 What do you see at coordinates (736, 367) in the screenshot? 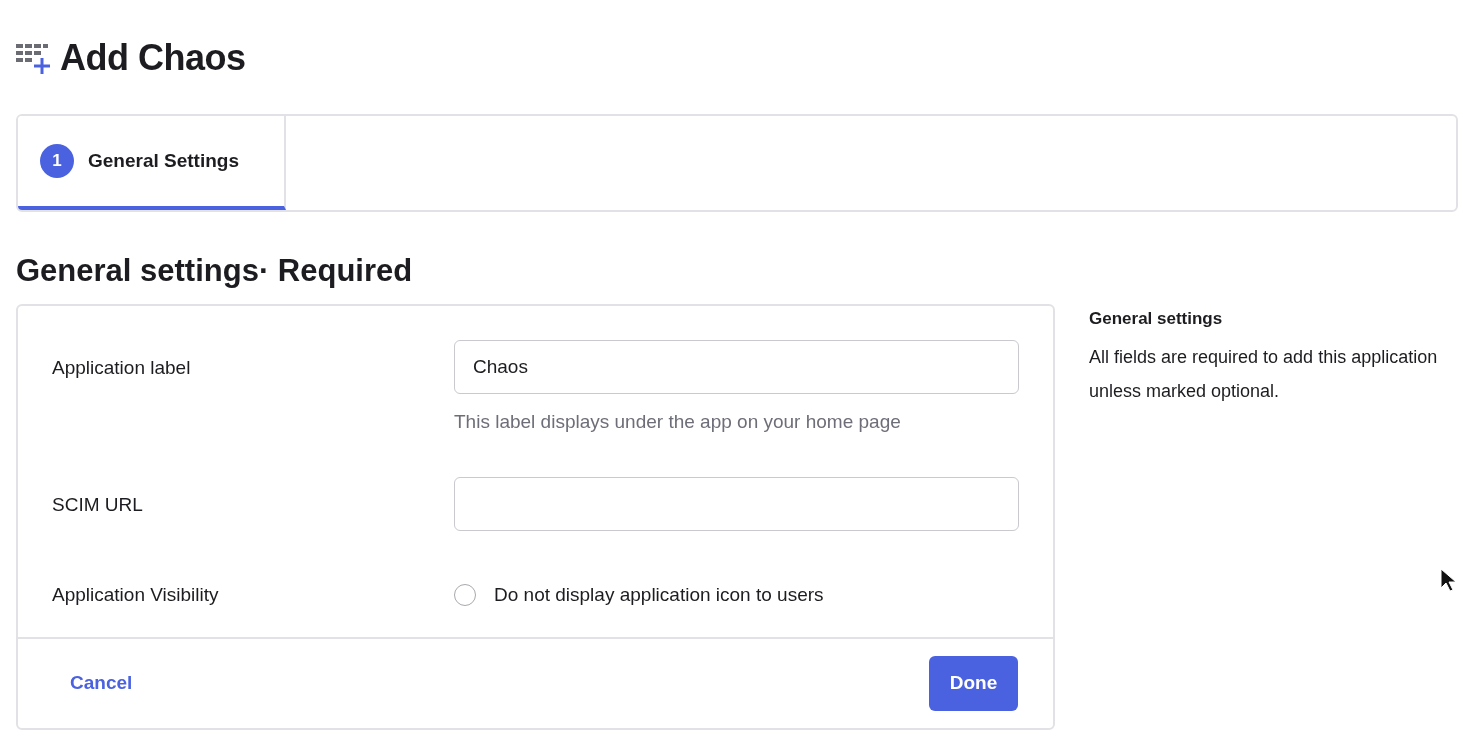
I see `text-input-field: Chaos` at bounding box center [736, 367].